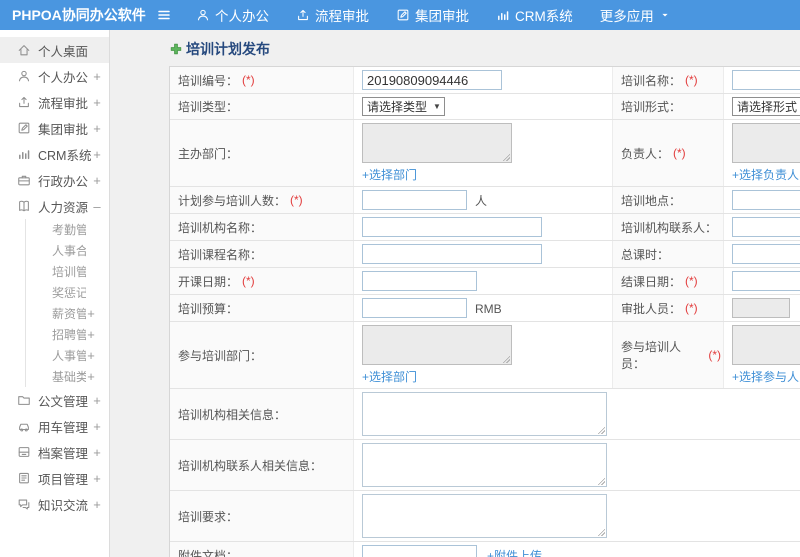 The image size is (800, 557). I want to click on training-form-label-cell: 培训形式：, so click(668, 106).